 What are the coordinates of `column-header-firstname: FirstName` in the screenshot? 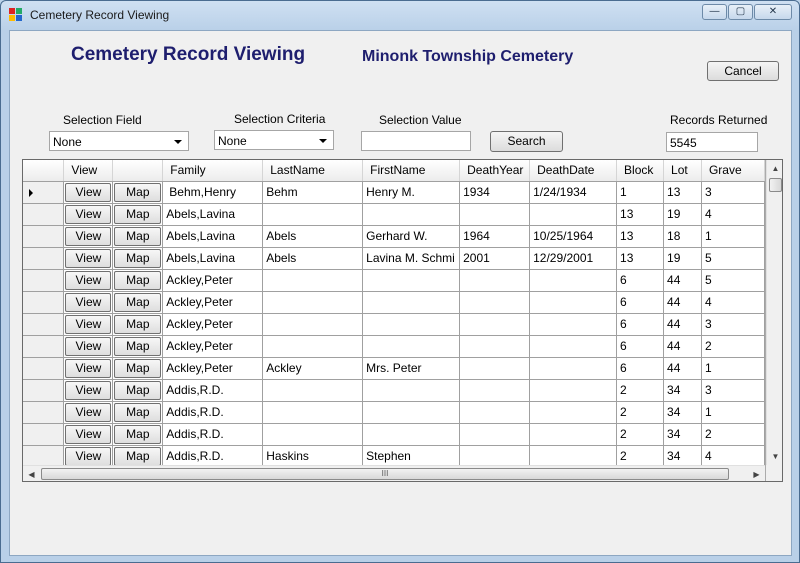 It's located at (411, 171).